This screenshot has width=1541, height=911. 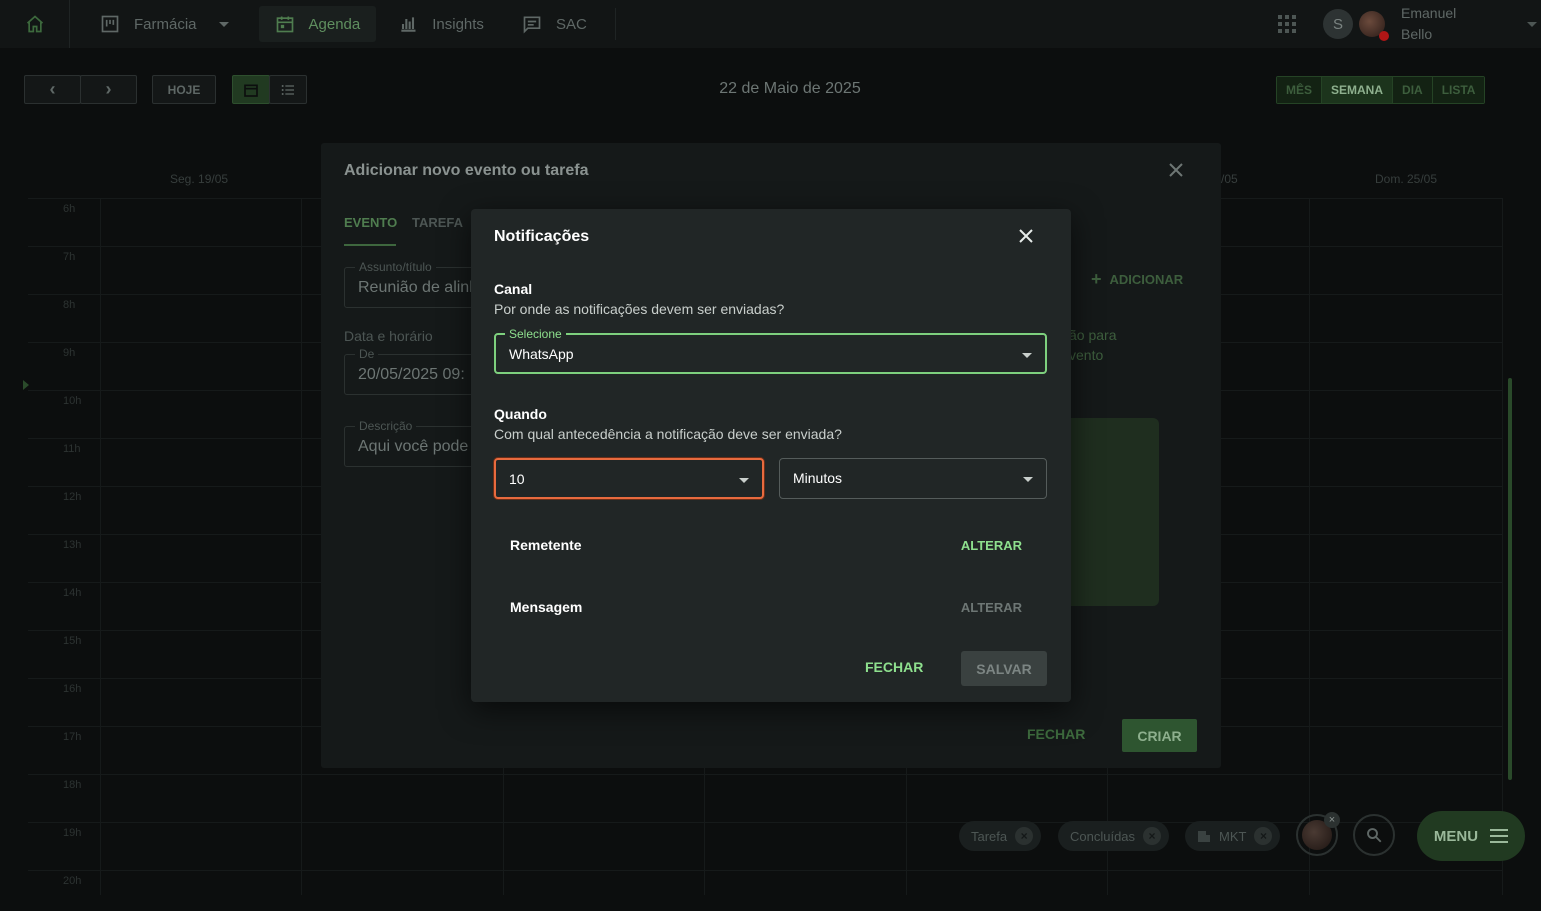 I want to click on tab-indicator, so click(x=370, y=245).